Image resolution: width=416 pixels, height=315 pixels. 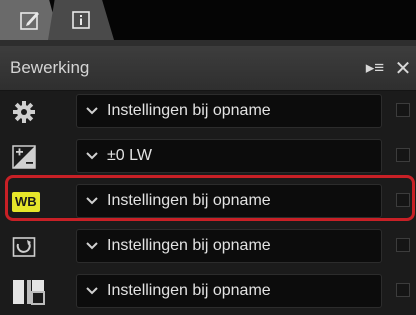 I want to click on active-d-lighting-dropdown: Instellingen bij opname, so click(x=229, y=291).